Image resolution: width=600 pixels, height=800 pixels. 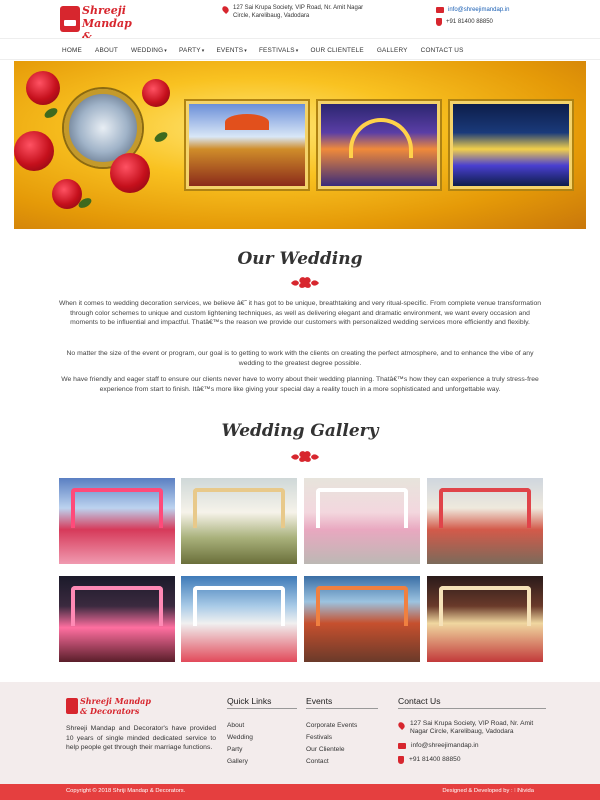 I want to click on section-title-wedding-gallery: Wedding Gallery, so click(x=300, y=431).